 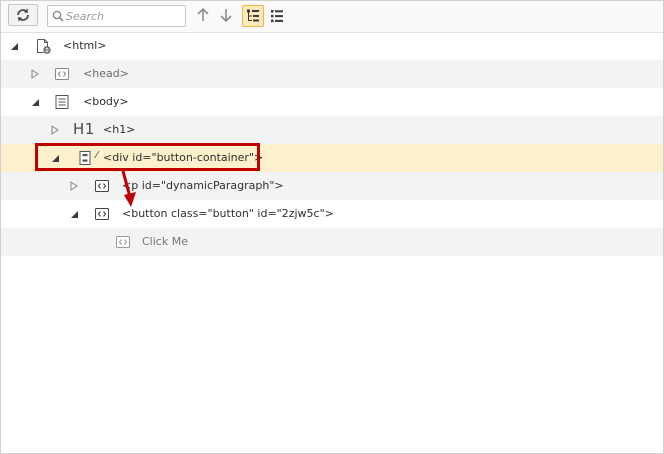 I want to click on arrow-down-icon, so click(x=226, y=16).